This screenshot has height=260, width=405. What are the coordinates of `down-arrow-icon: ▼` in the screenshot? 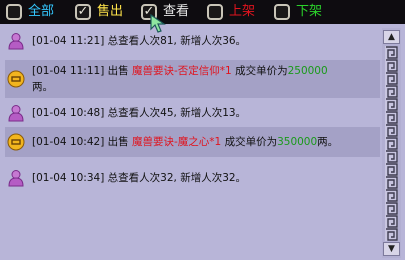 It's located at (391, 249).